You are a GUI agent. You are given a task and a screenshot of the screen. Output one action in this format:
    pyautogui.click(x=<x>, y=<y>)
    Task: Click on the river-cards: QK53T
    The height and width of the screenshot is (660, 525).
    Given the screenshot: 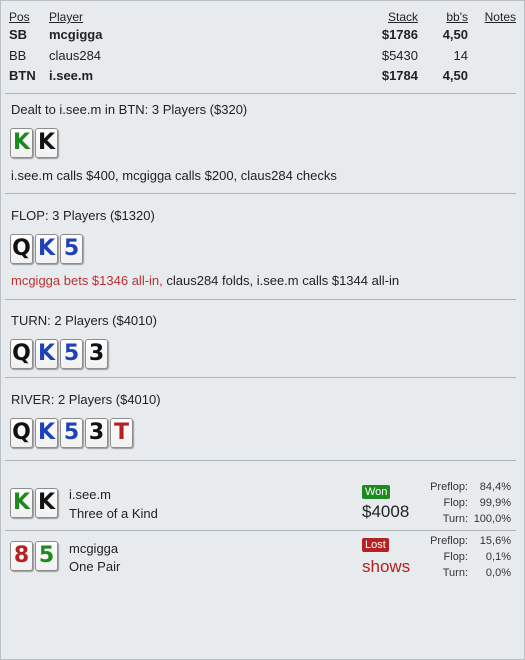 What is the action you would take?
    pyautogui.click(x=71, y=433)
    